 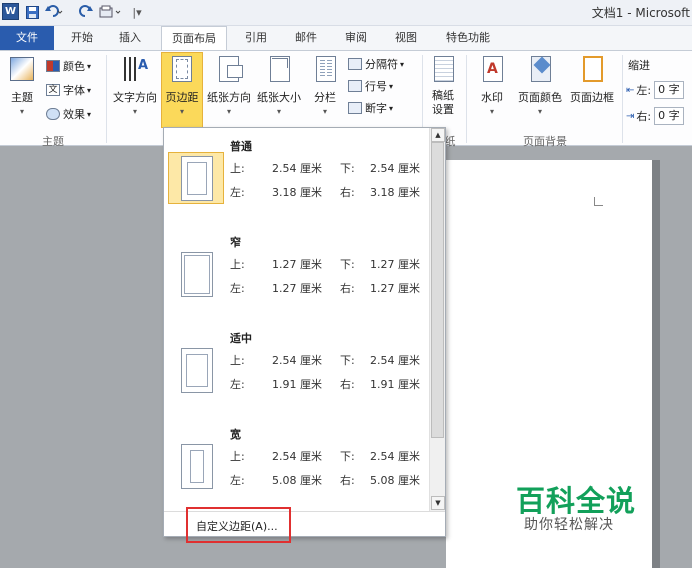 I want to click on theme-colors-button: 颜色 ▾, so click(x=68, y=66).